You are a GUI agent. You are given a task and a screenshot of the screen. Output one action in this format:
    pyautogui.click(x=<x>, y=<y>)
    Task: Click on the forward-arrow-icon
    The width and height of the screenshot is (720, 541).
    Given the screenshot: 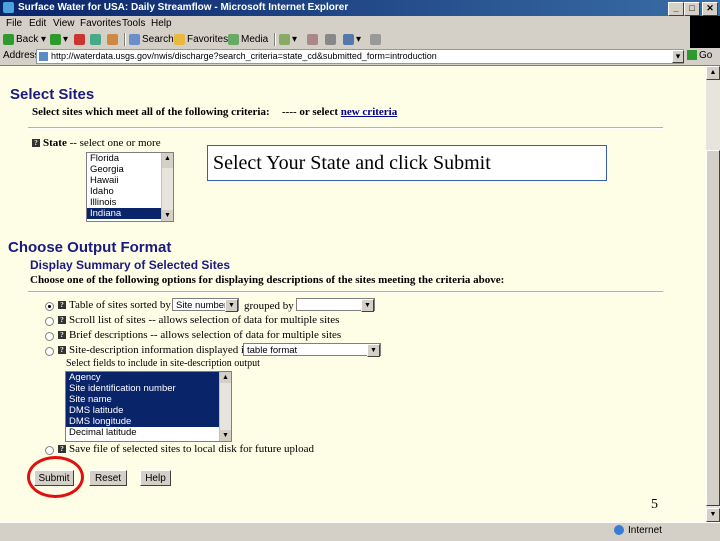 What is the action you would take?
    pyautogui.click(x=55, y=39)
    